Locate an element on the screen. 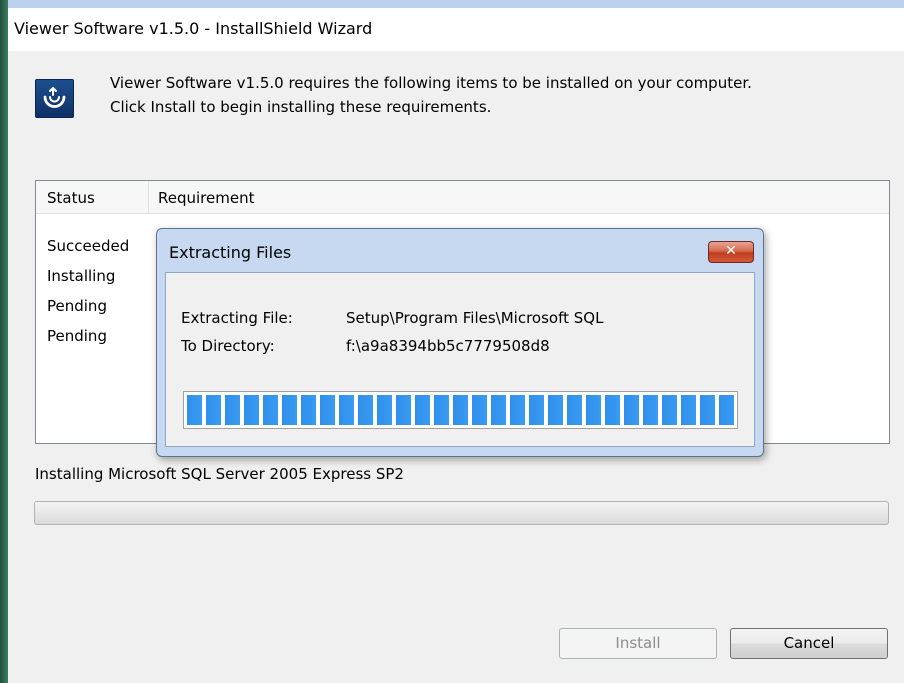 This screenshot has height=683, width=904. extract-progress-bar is located at coordinates (460, 410).